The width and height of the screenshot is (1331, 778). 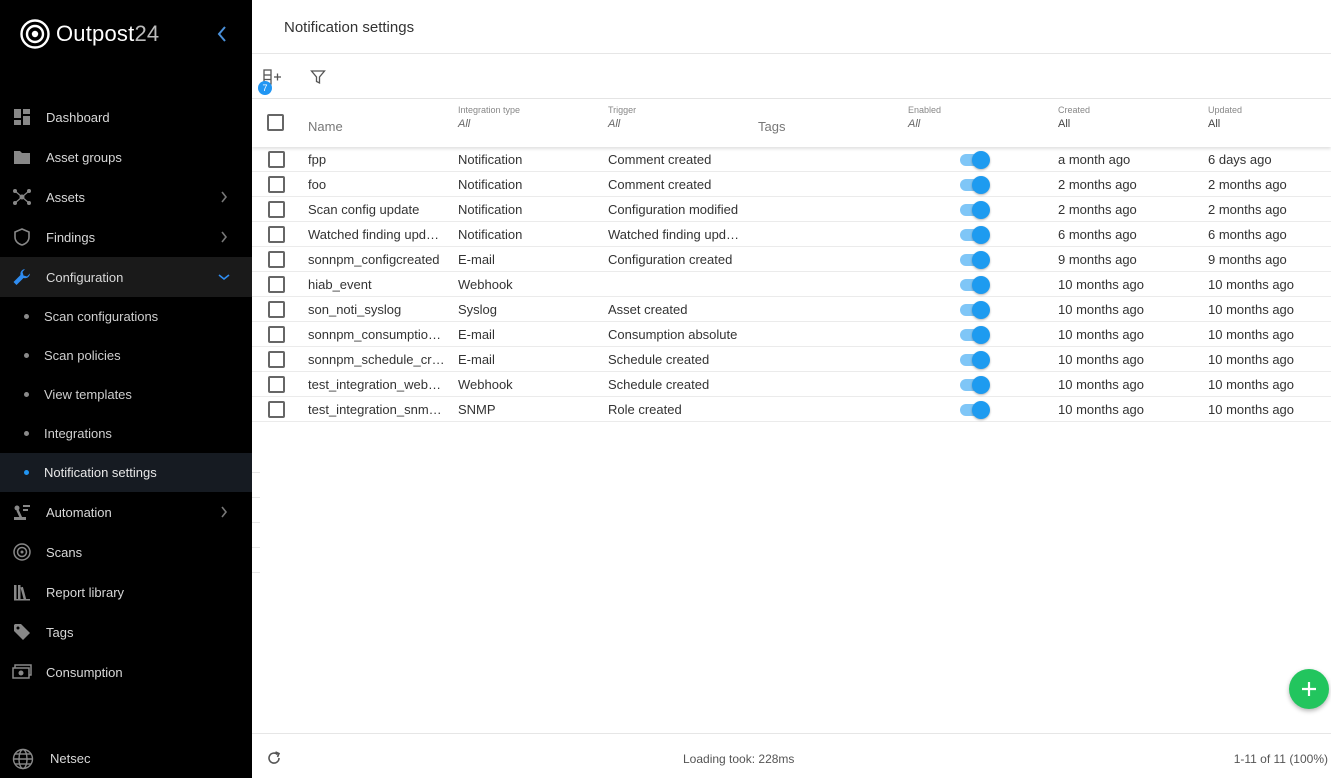 What do you see at coordinates (70, 758) in the screenshot?
I see `sidebar-item-label: Netsec` at bounding box center [70, 758].